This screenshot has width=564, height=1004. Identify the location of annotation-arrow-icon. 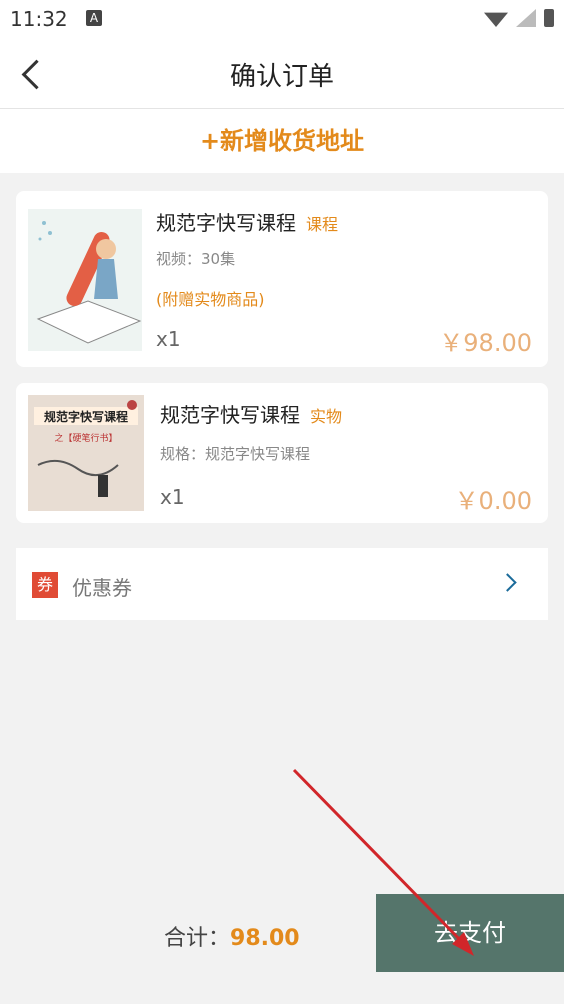
(383, 862).